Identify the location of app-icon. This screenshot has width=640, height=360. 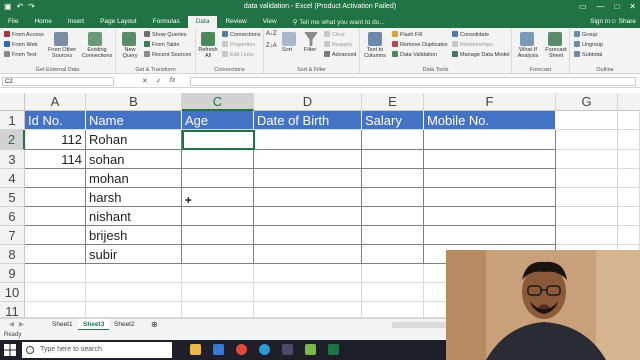
(287, 349).